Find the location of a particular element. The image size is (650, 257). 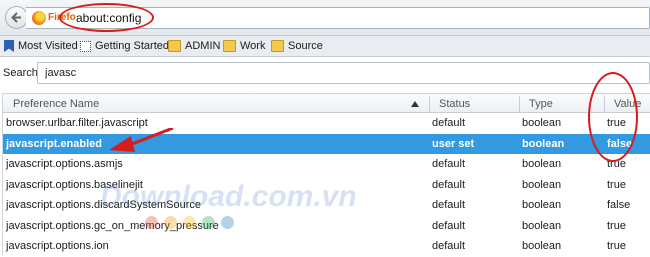

address-bar: Firefo about:config is located at coordinates (338, 17).